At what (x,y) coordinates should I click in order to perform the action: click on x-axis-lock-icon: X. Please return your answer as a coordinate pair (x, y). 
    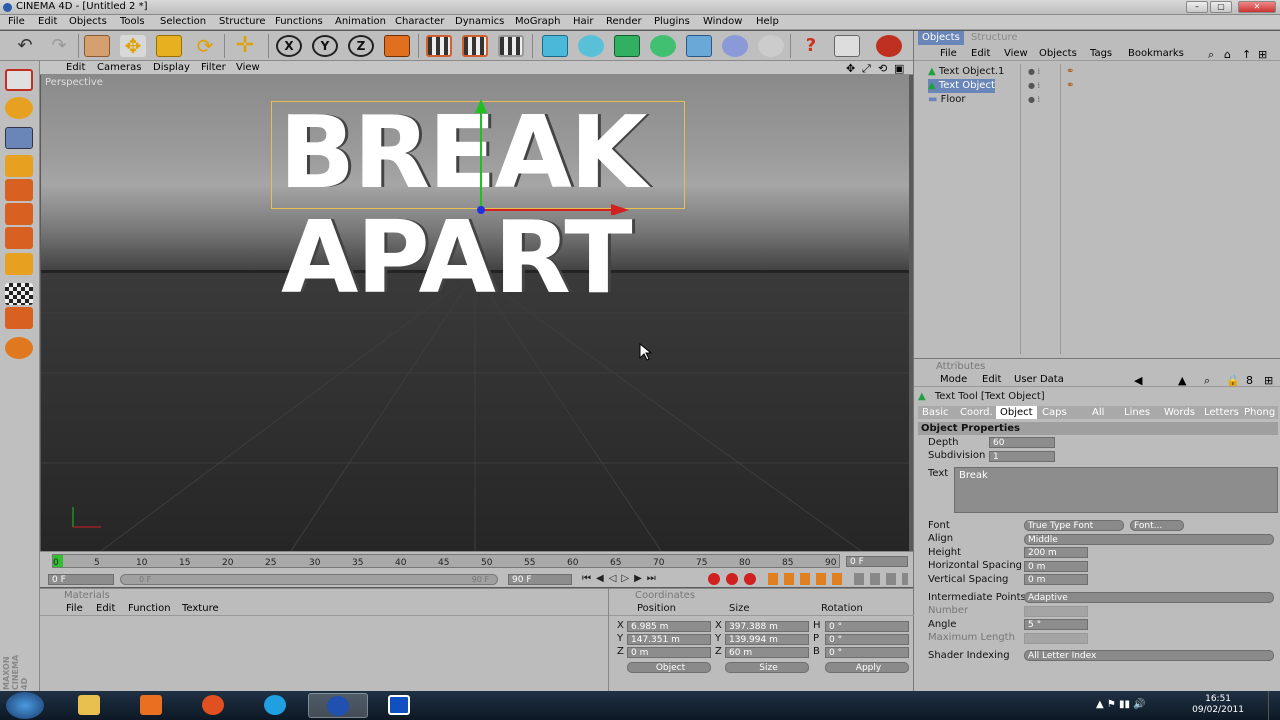
    Looking at the image, I should click on (289, 46).